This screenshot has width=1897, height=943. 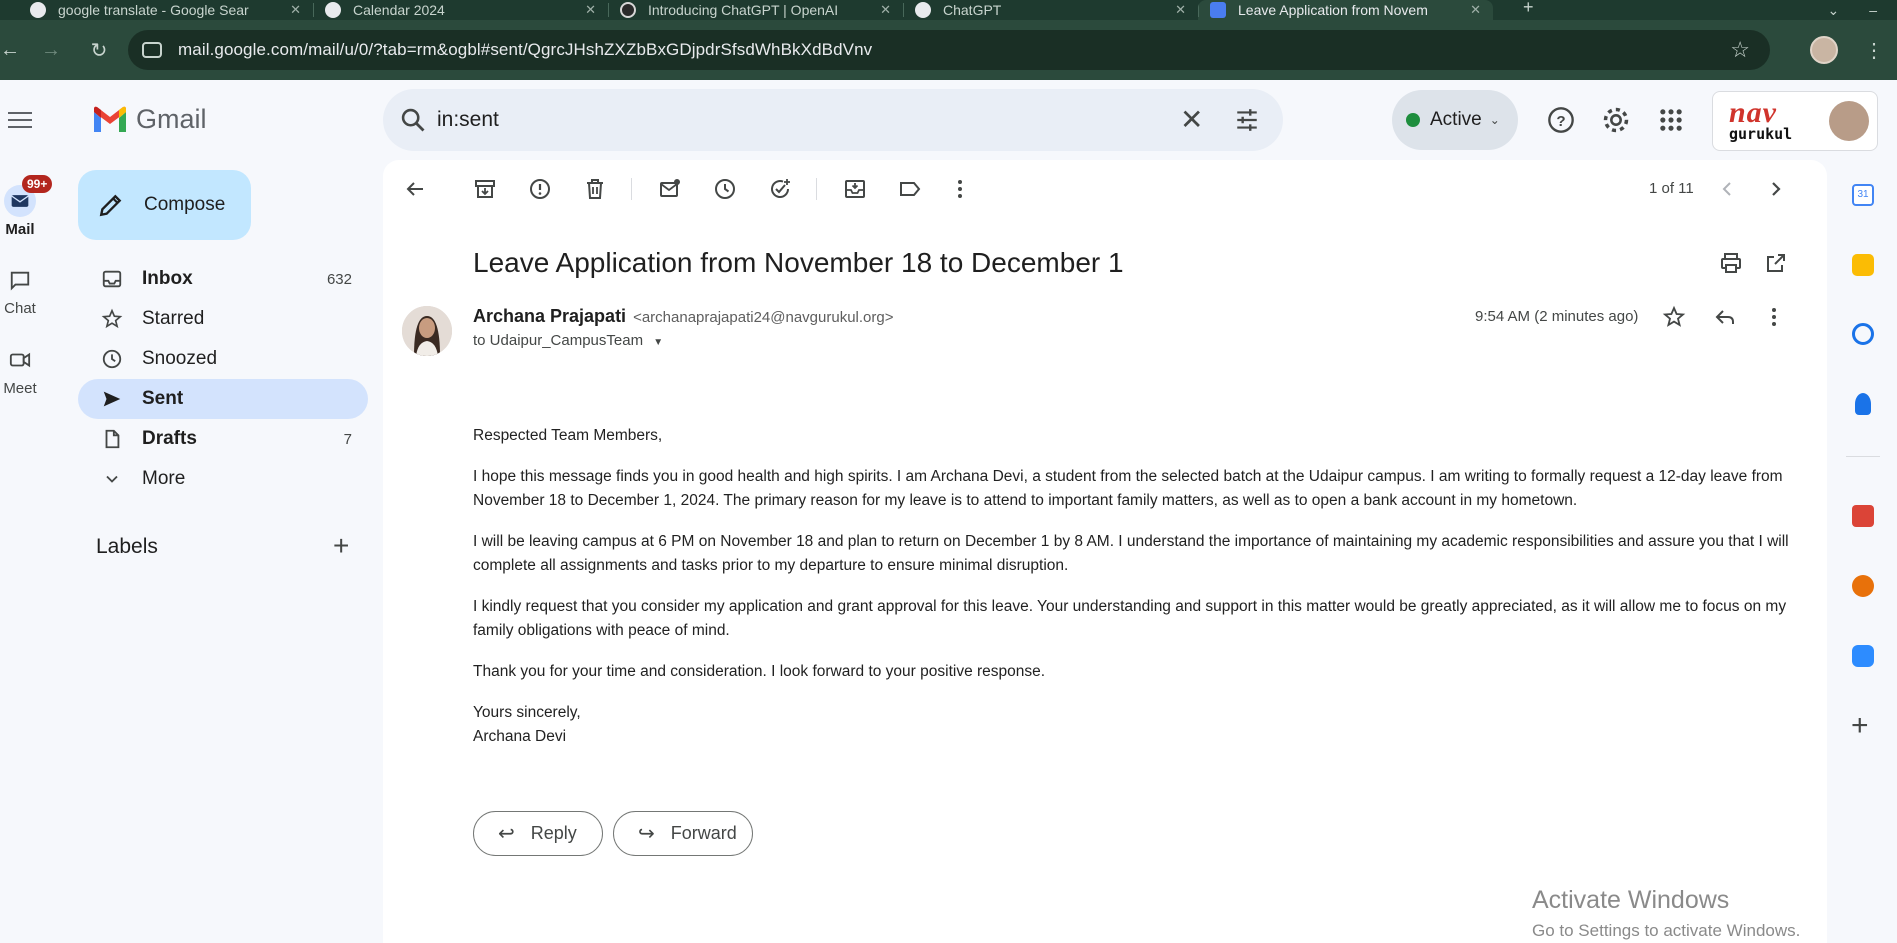 I want to click on settings-gear-icon, so click(x=1616, y=120).